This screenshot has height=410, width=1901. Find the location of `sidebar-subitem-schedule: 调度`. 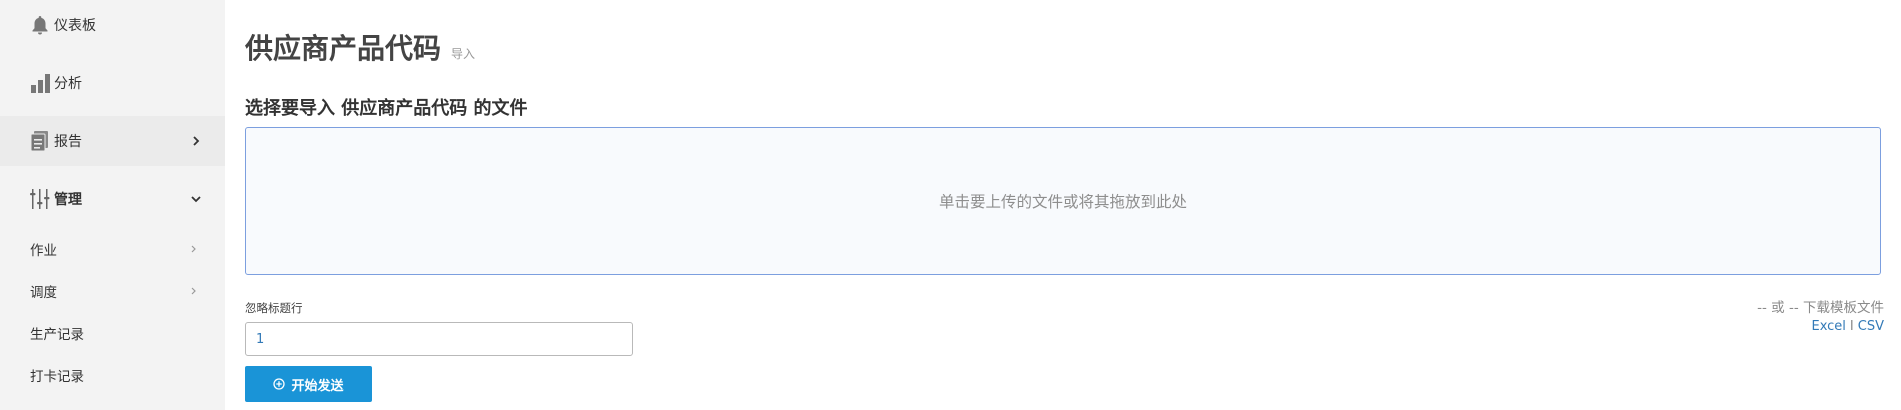

sidebar-subitem-schedule: 调度 is located at coordinates (112, 291).